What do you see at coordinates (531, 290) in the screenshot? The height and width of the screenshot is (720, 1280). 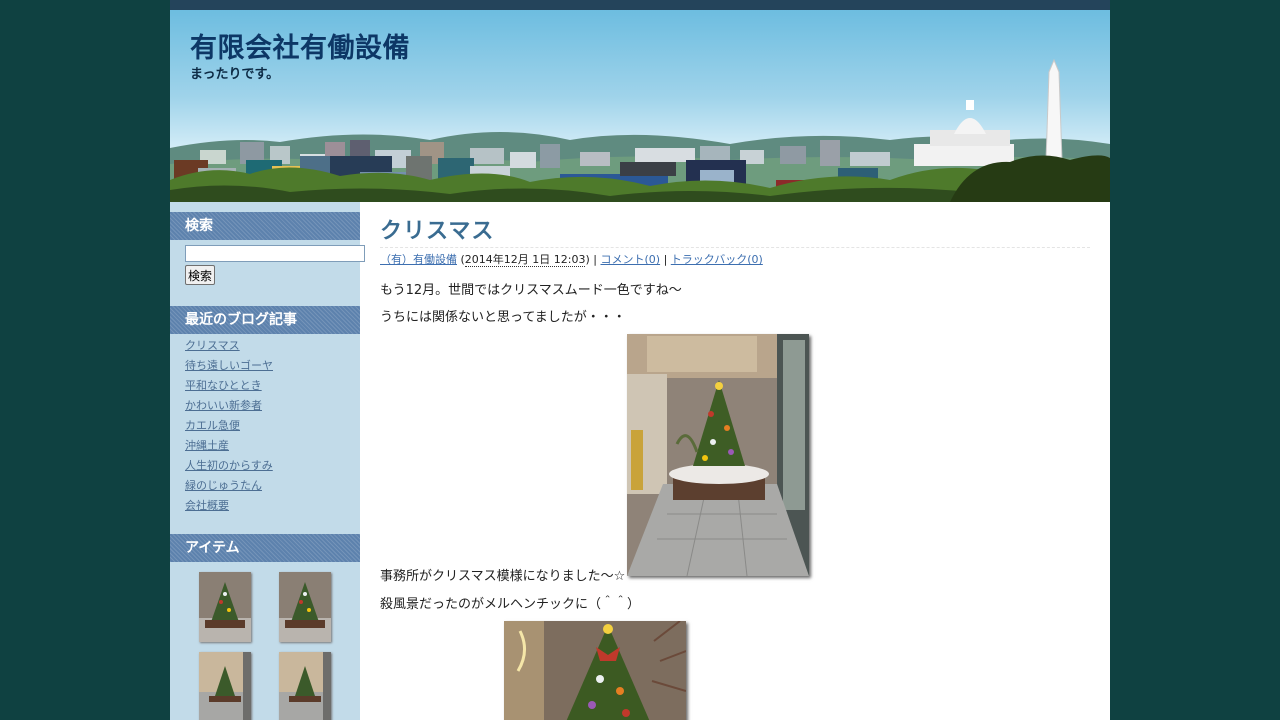 I see `post-paragraph: もう12月。世間ではクリスマスムード一色ですね～` at bounding box center [531, 290].